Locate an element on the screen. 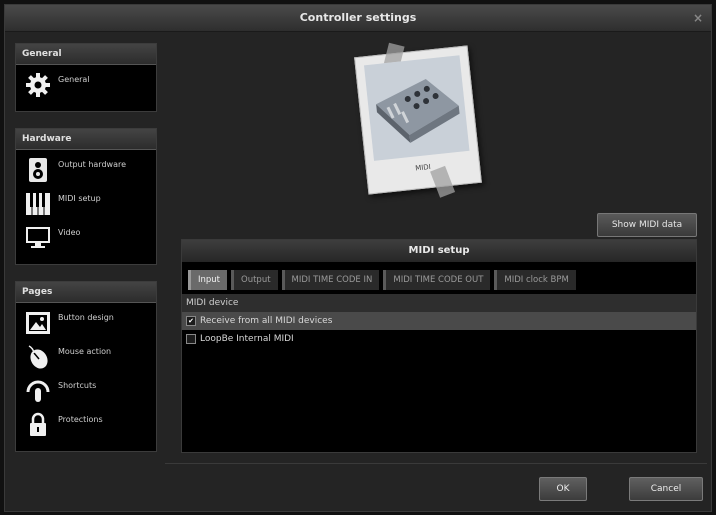 Image resolution: width=716 pixels, height=515 pixels. sidebar-item-label: Video is located at coordinates (69, 232).